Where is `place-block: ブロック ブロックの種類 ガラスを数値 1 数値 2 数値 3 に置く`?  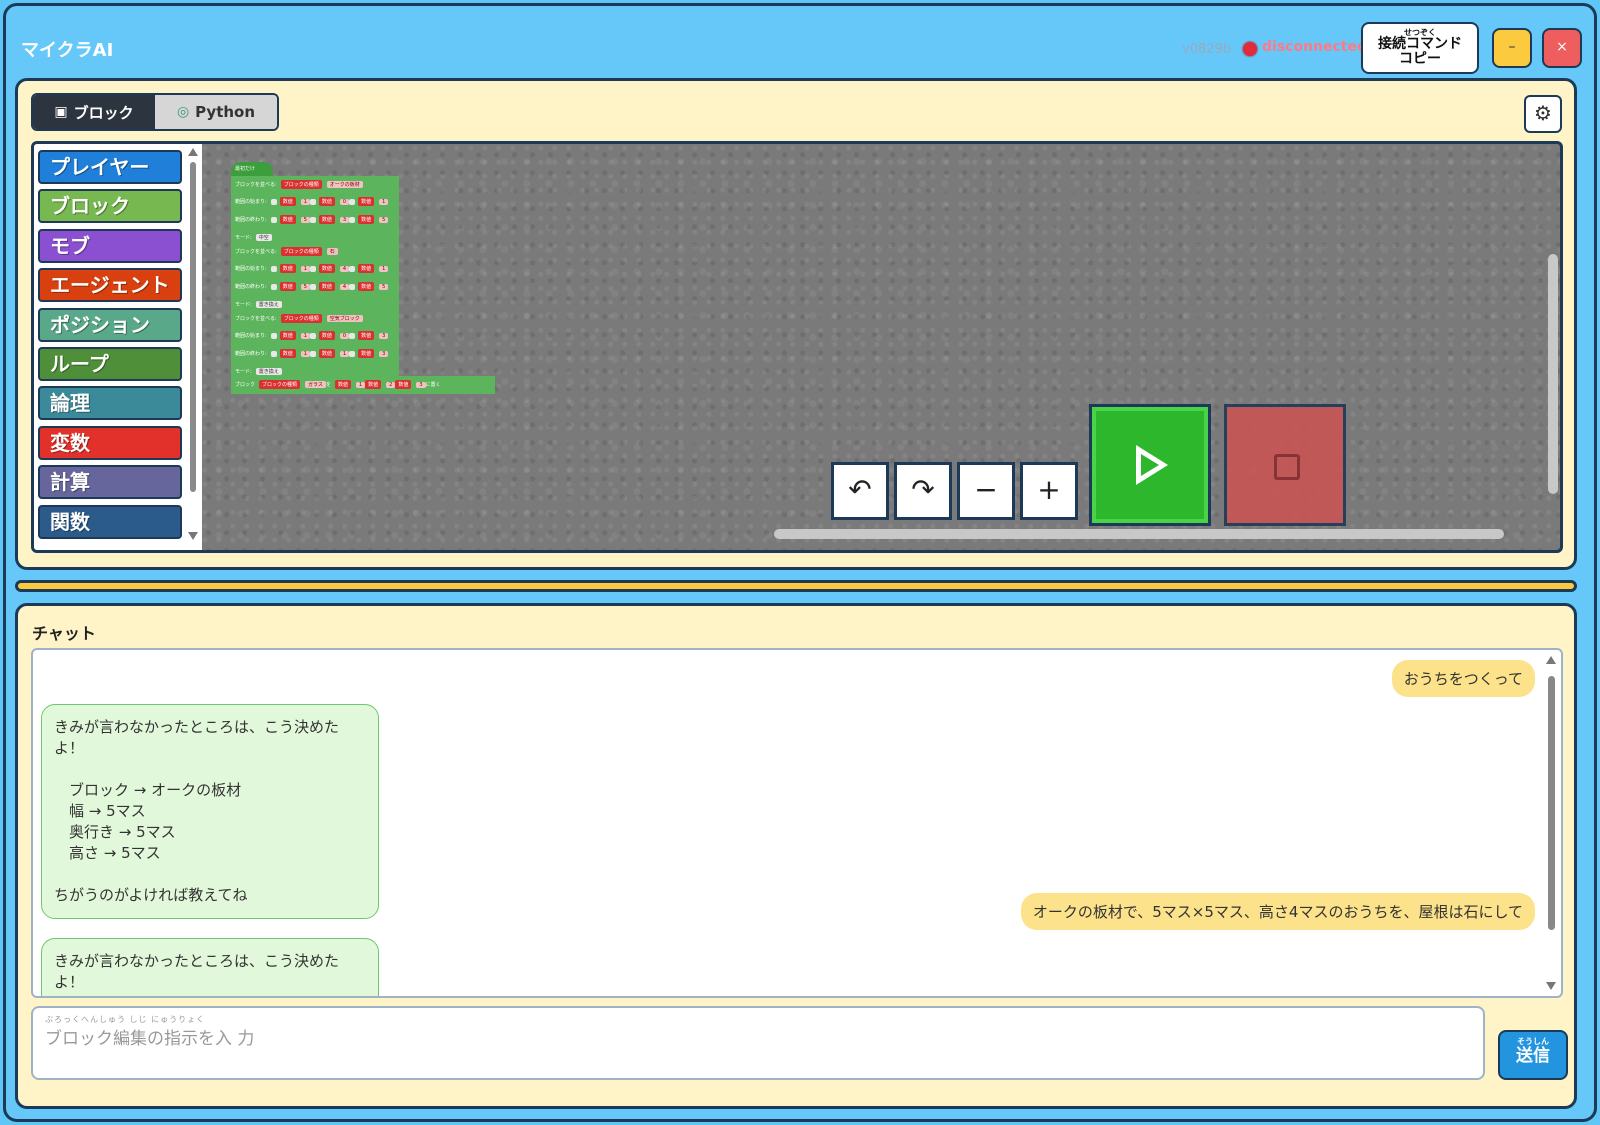 place-block: ブロック ブロックの種類 ガラスを数値 1 数値 2 数値 3 に置く is located at coordinates (363, 385).